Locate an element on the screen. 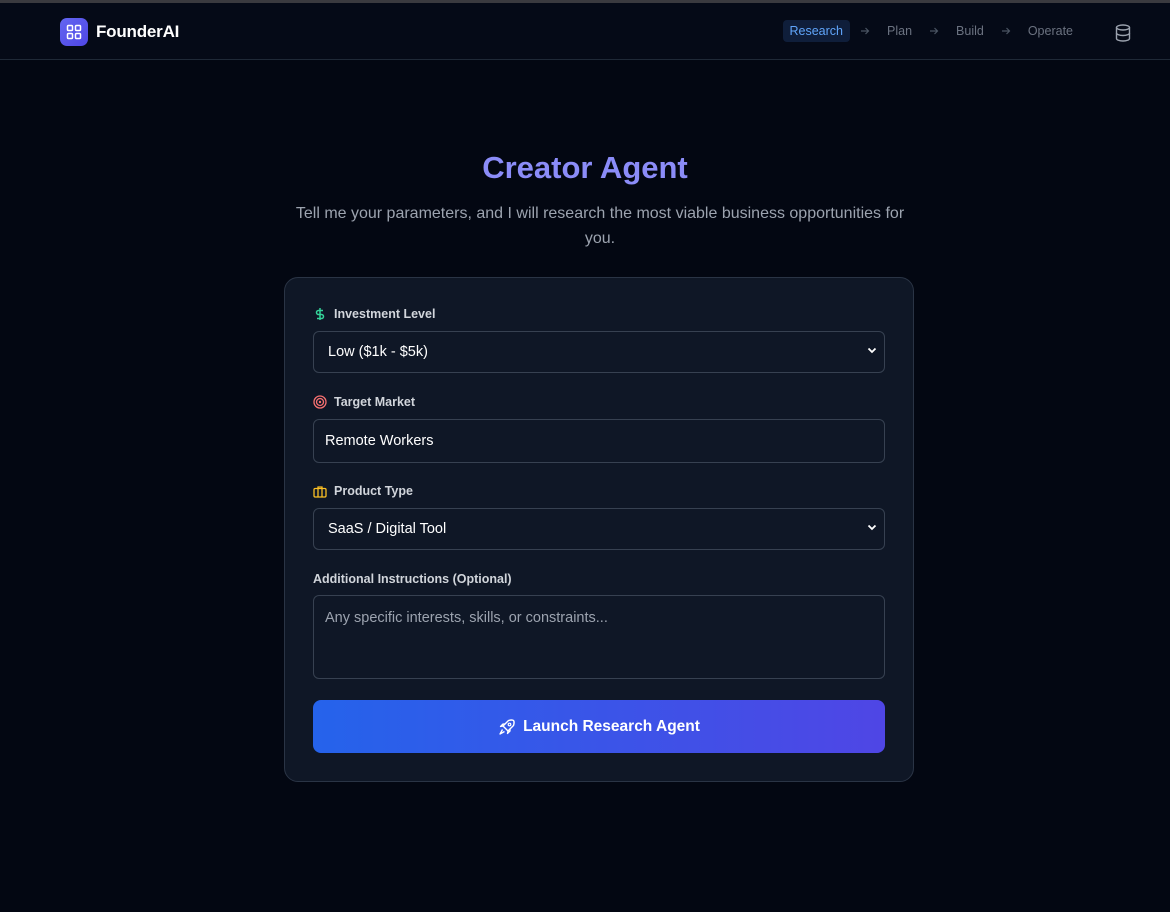 The image size is (1170, 912). step-operate: Operate is located at coordinates (1050, 31).